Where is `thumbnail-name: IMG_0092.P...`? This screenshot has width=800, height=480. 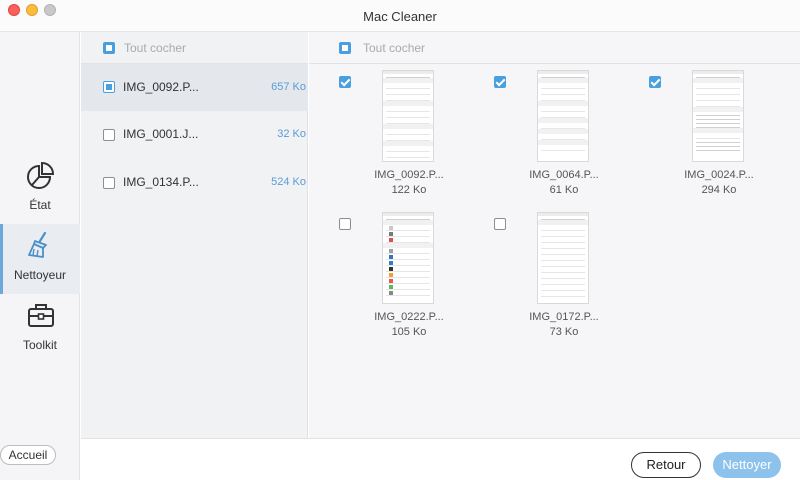
thumbnail-name: IMG_0092.P... is located at coordinates (409, 175).